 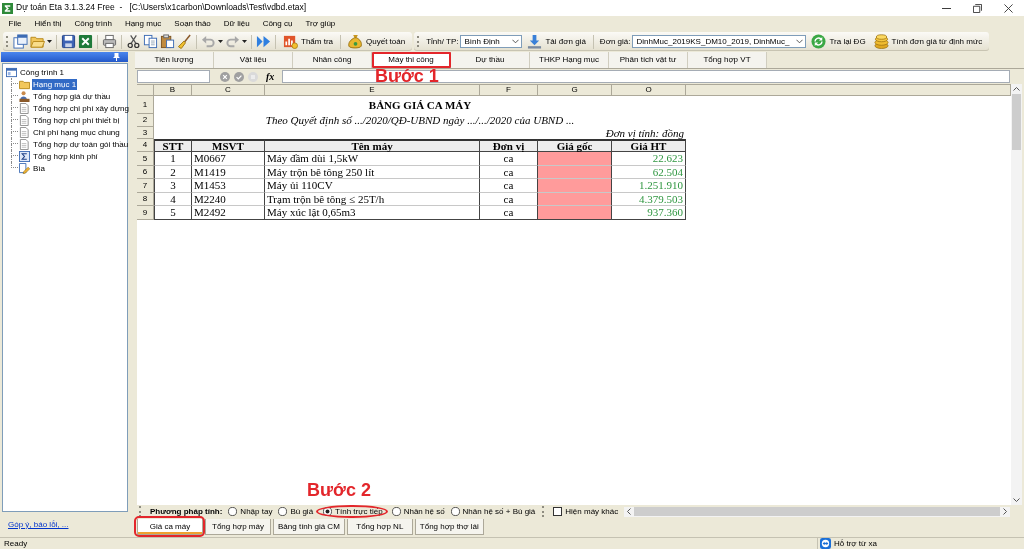 What do you see at coordinates (649, 172) in the screenshot?
I see `table-cell: 62.504` at bounding box center [649, 172].